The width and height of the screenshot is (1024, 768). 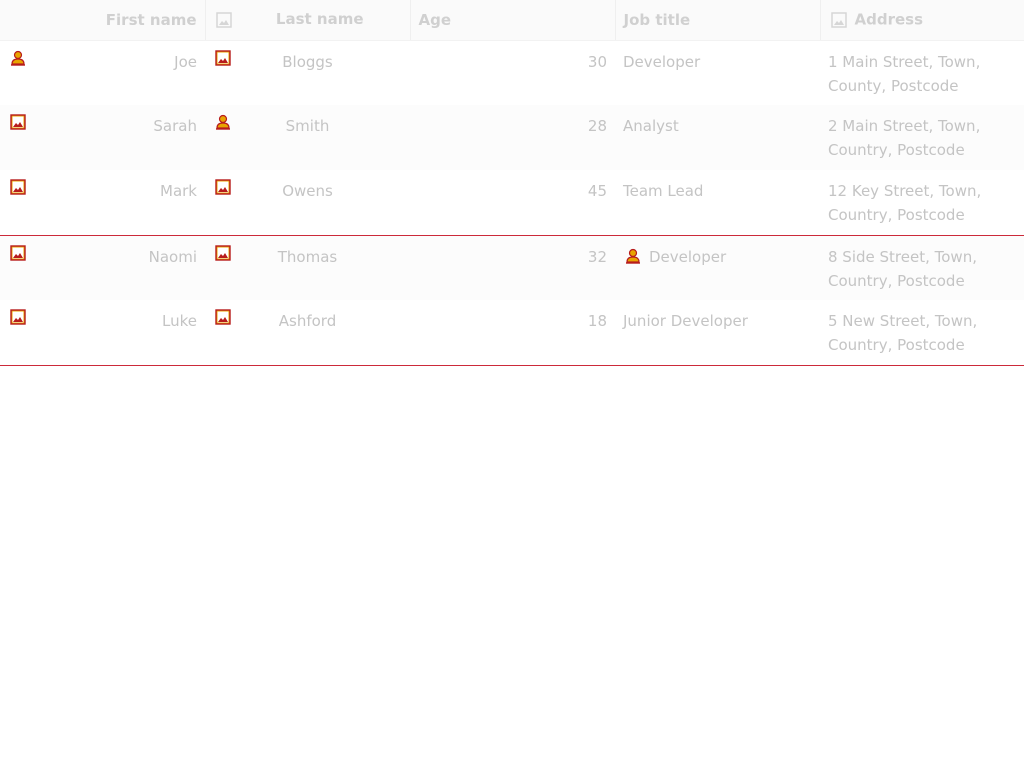 What do you see at coordinates (902, 268) in the screenshot?
I see `address-text: 8 Side Street, Town, Country, Postcode` at bounding box center [902, 268].